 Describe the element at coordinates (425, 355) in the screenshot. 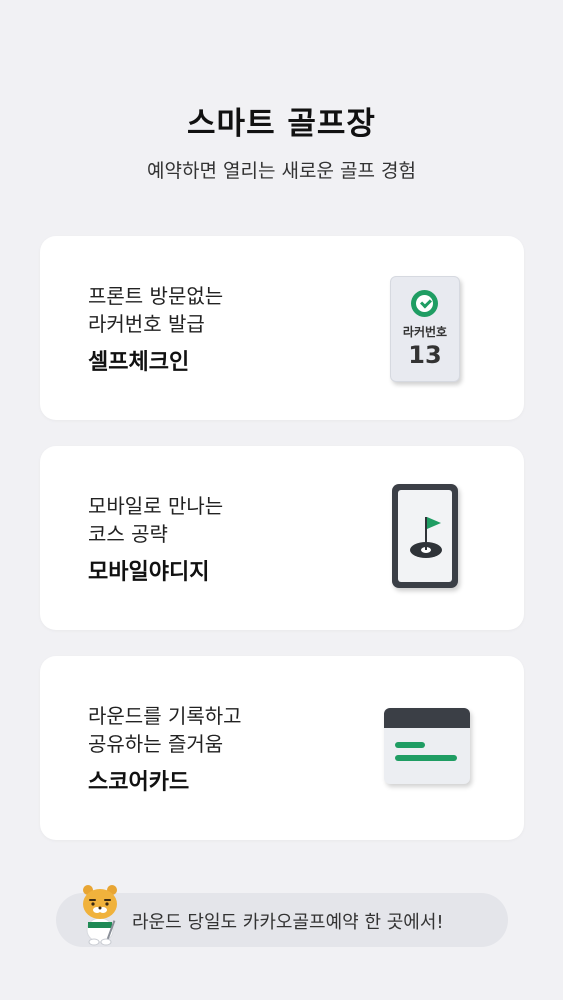

I see `locker-number: 13` at that location.